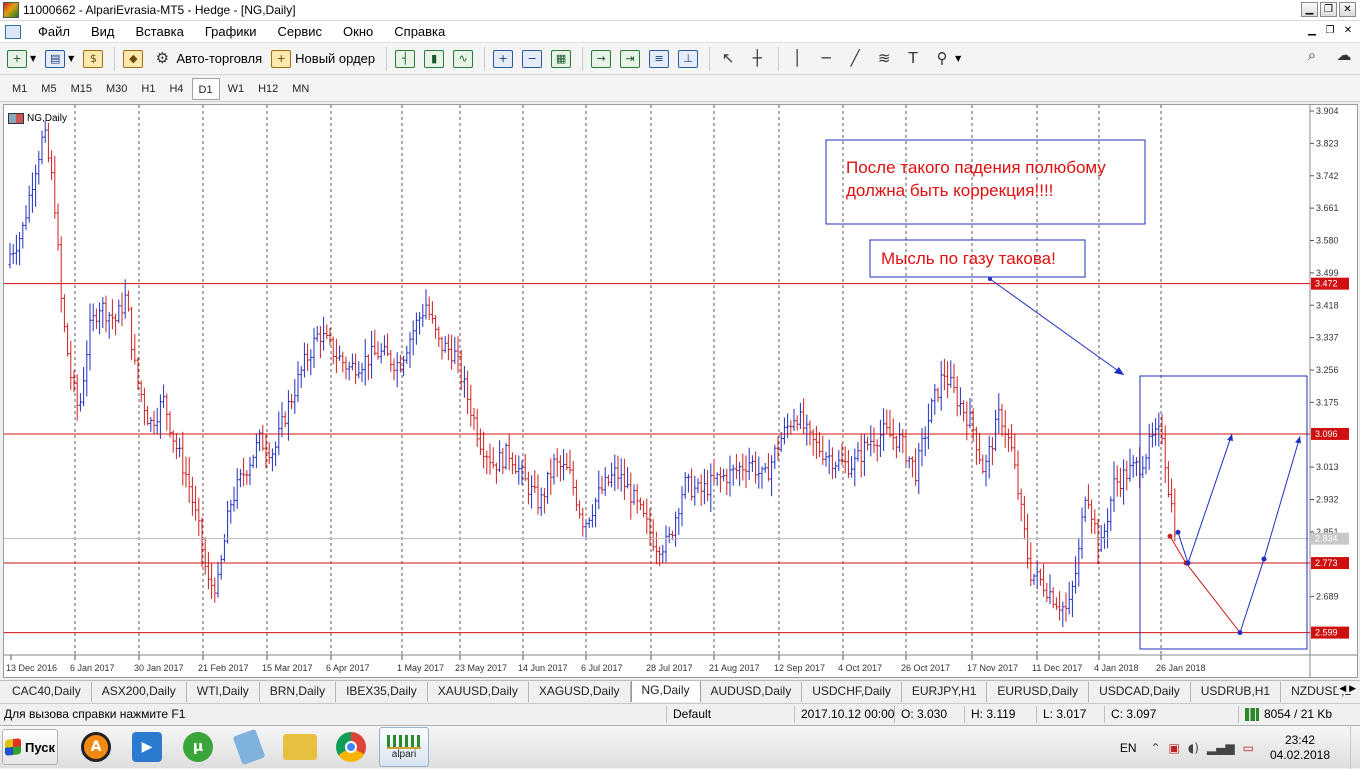 This screenshot has height=769, width=1360. I want to click on trendline-button: ╱, so click(855, 59).